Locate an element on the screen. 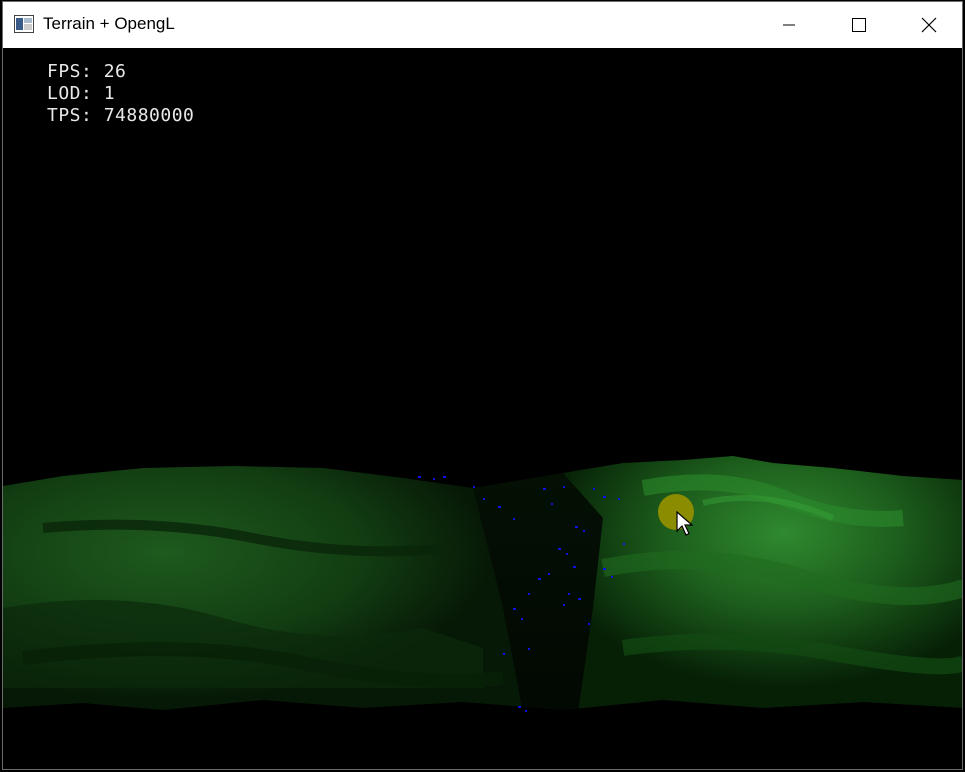 The image size is (965, 772). title-bar: Terrain + OpengL is located at coordinates (482, 25).